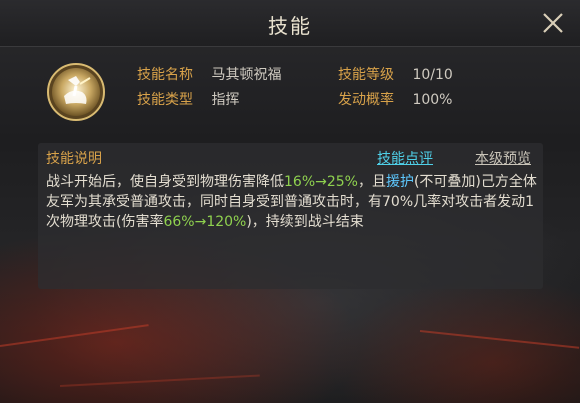 This screenshot has height=403, width=580. What do you see at coordinates (432, 75) in the screenshot?
I see `skill-level-value: 10/10` at bounding box center [432, 75].